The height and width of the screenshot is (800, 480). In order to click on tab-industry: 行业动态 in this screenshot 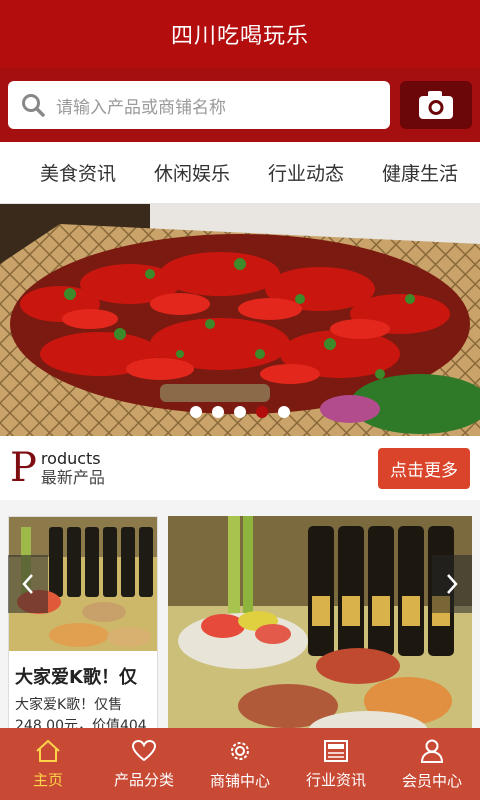, I will do `click(306, 172)`.